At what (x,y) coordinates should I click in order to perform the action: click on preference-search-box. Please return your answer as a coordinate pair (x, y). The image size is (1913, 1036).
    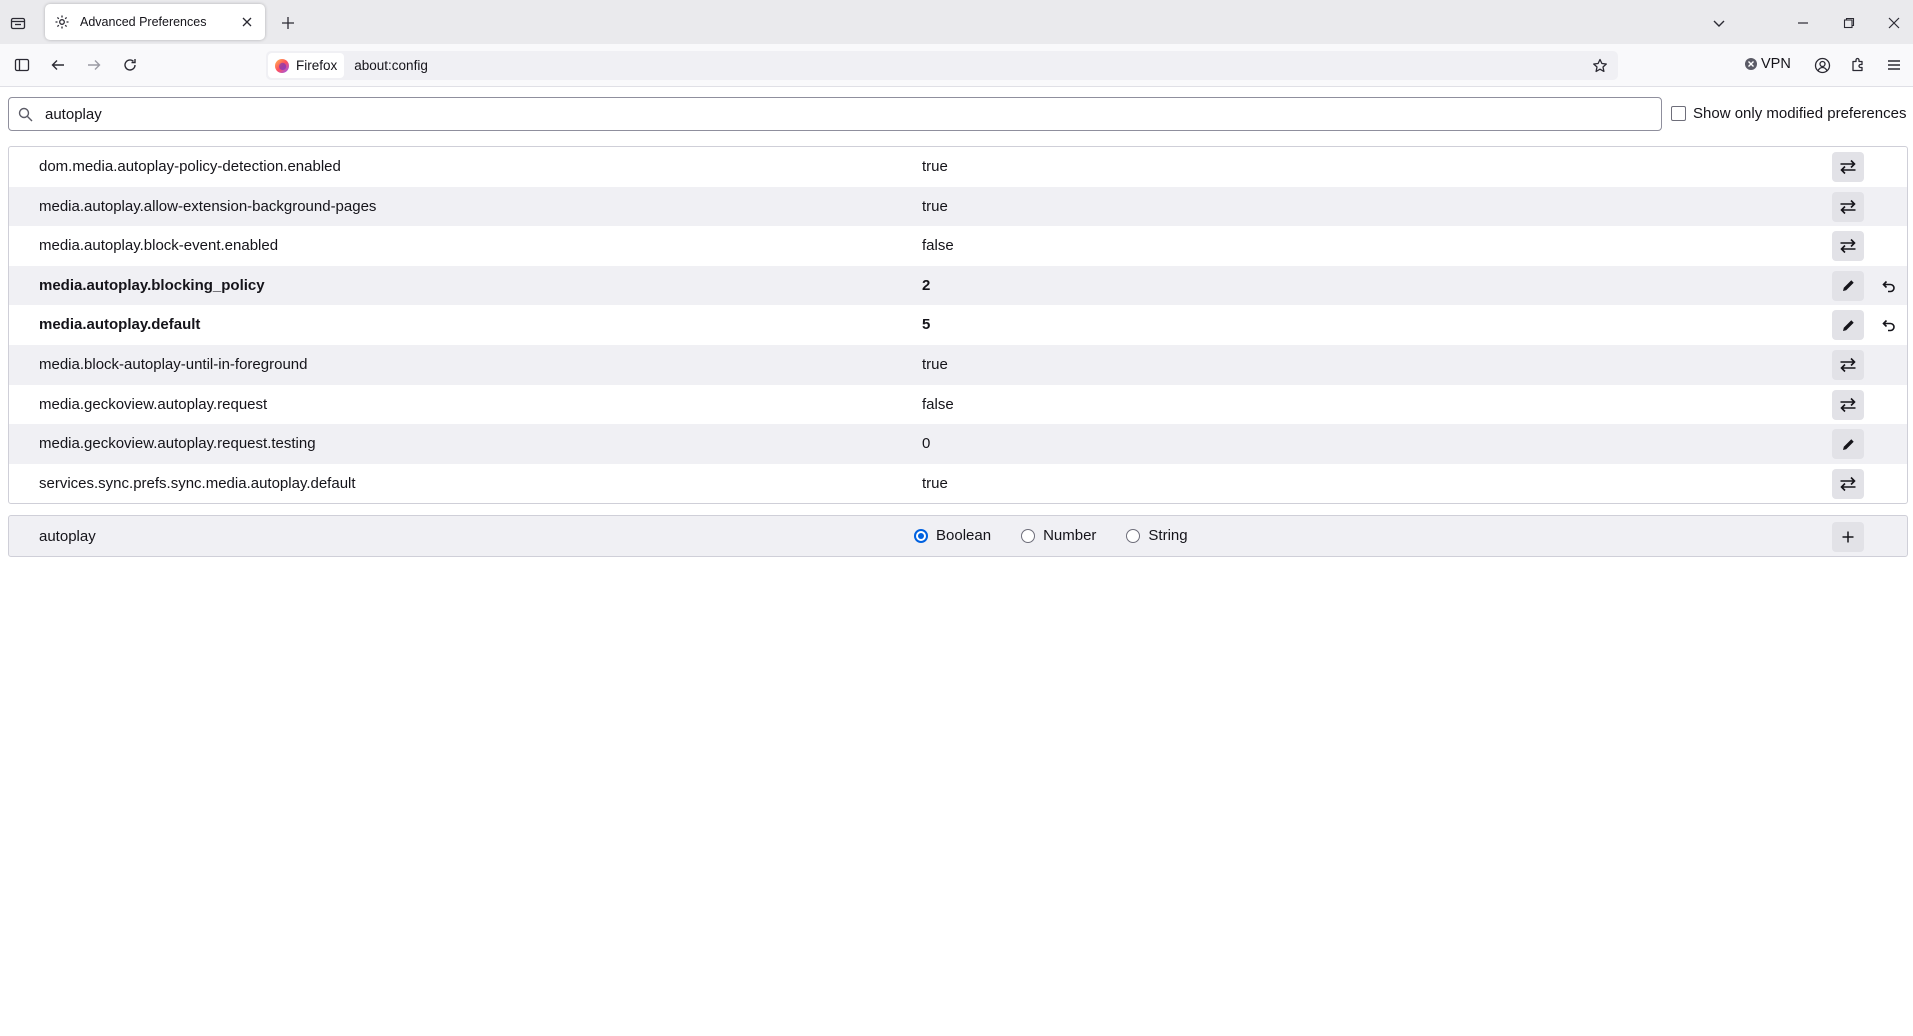
    Looking at the image, I should click on (835, 114).